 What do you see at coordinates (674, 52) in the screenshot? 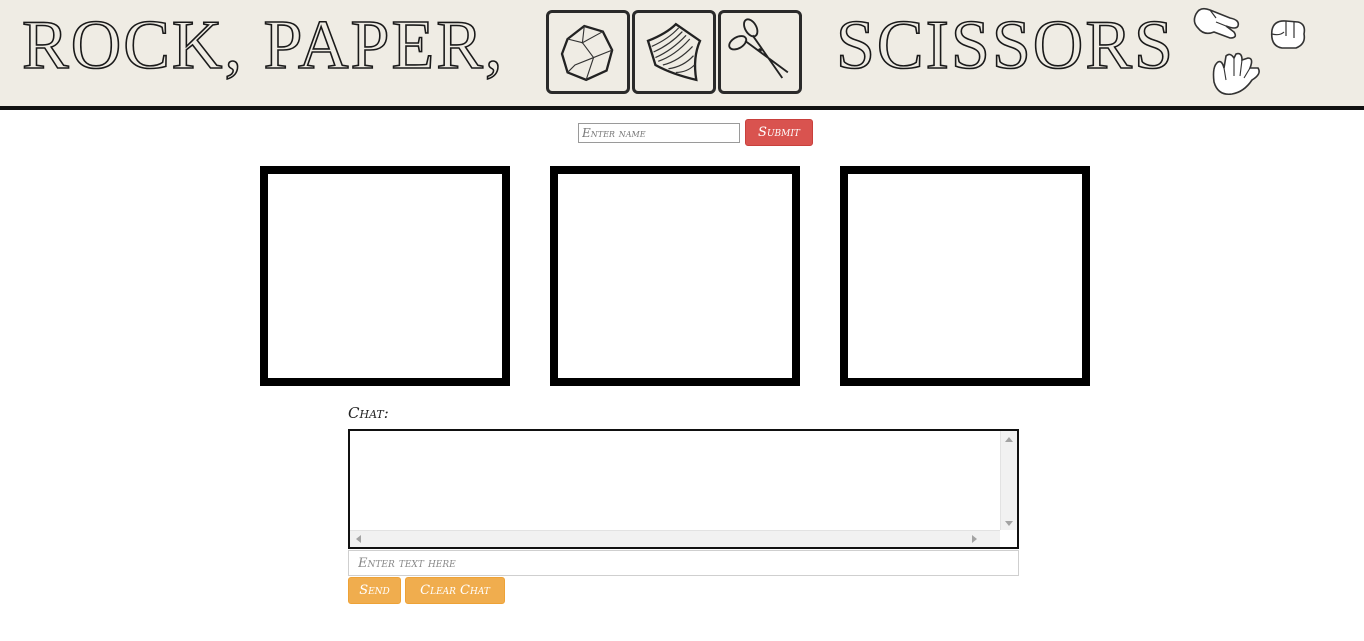
I see `paper-icon` at bounding box center [674, 52].